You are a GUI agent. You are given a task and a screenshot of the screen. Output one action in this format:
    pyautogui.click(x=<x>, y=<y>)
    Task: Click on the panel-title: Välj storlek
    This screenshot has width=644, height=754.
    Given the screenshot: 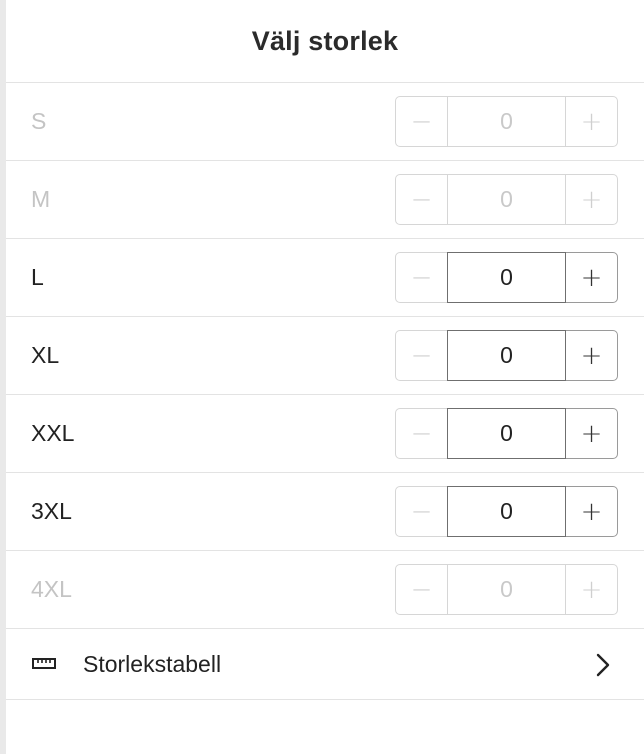 What is the action you would take?
    pyautogui.click(x=325, y=40)
    